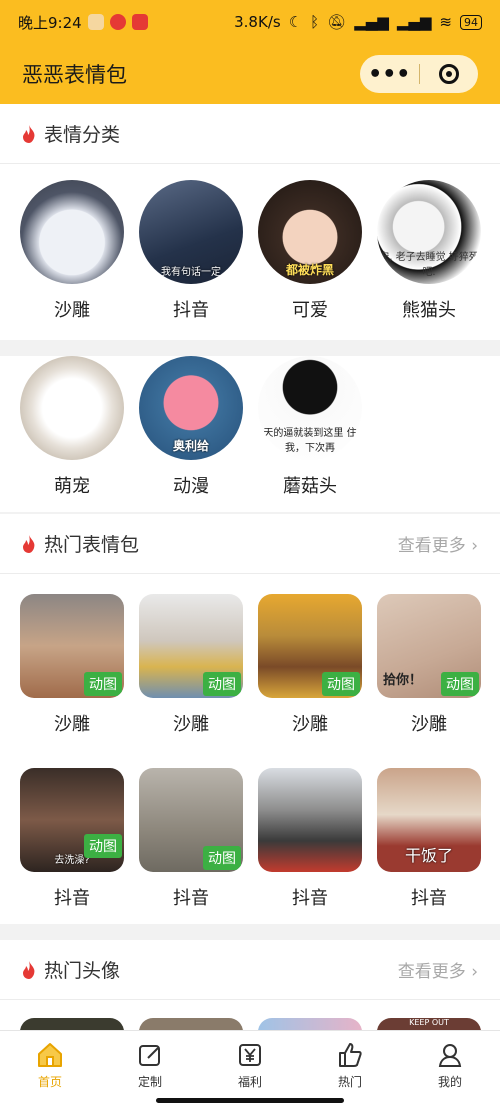 The width and height of the screenshot is (500, 1111). Describe the element at coordinates (49, 1082) in the screenshot. I see `tab-label: 首页` at that location.